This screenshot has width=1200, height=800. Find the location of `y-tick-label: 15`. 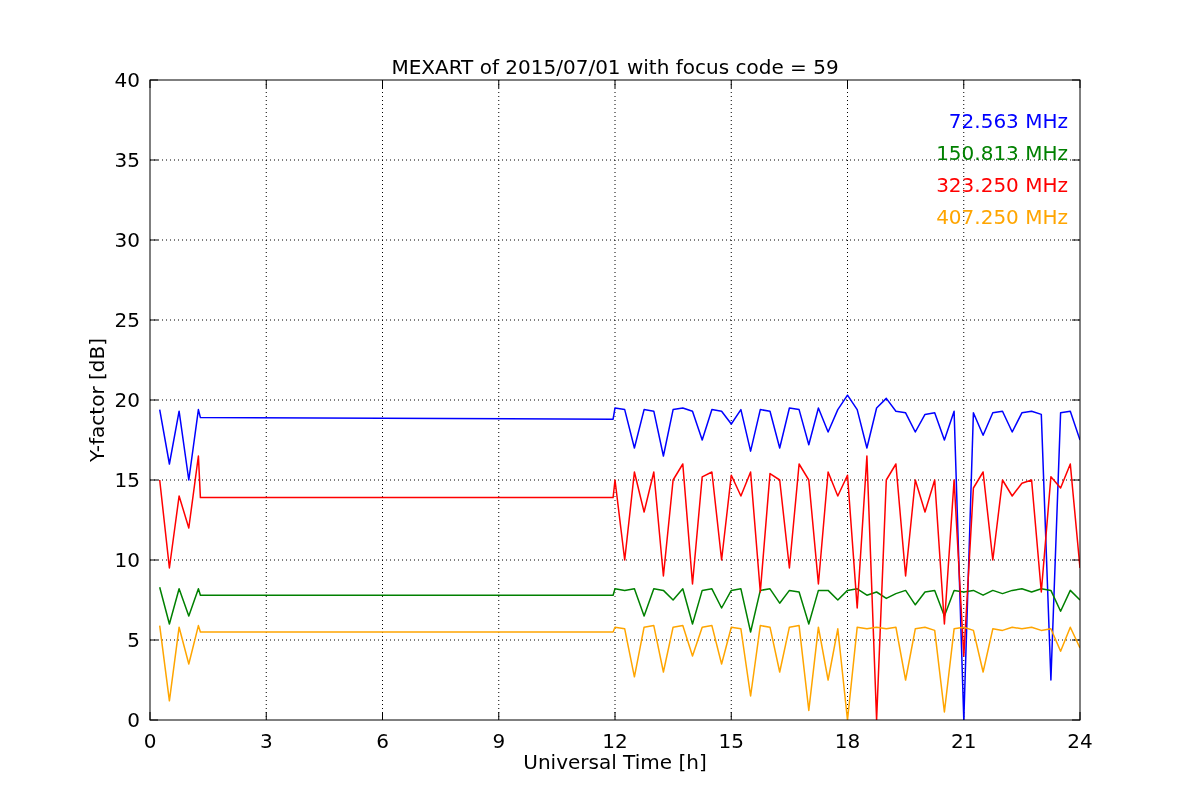

y-tick-label: 15 is located at coordinates (127, 480).